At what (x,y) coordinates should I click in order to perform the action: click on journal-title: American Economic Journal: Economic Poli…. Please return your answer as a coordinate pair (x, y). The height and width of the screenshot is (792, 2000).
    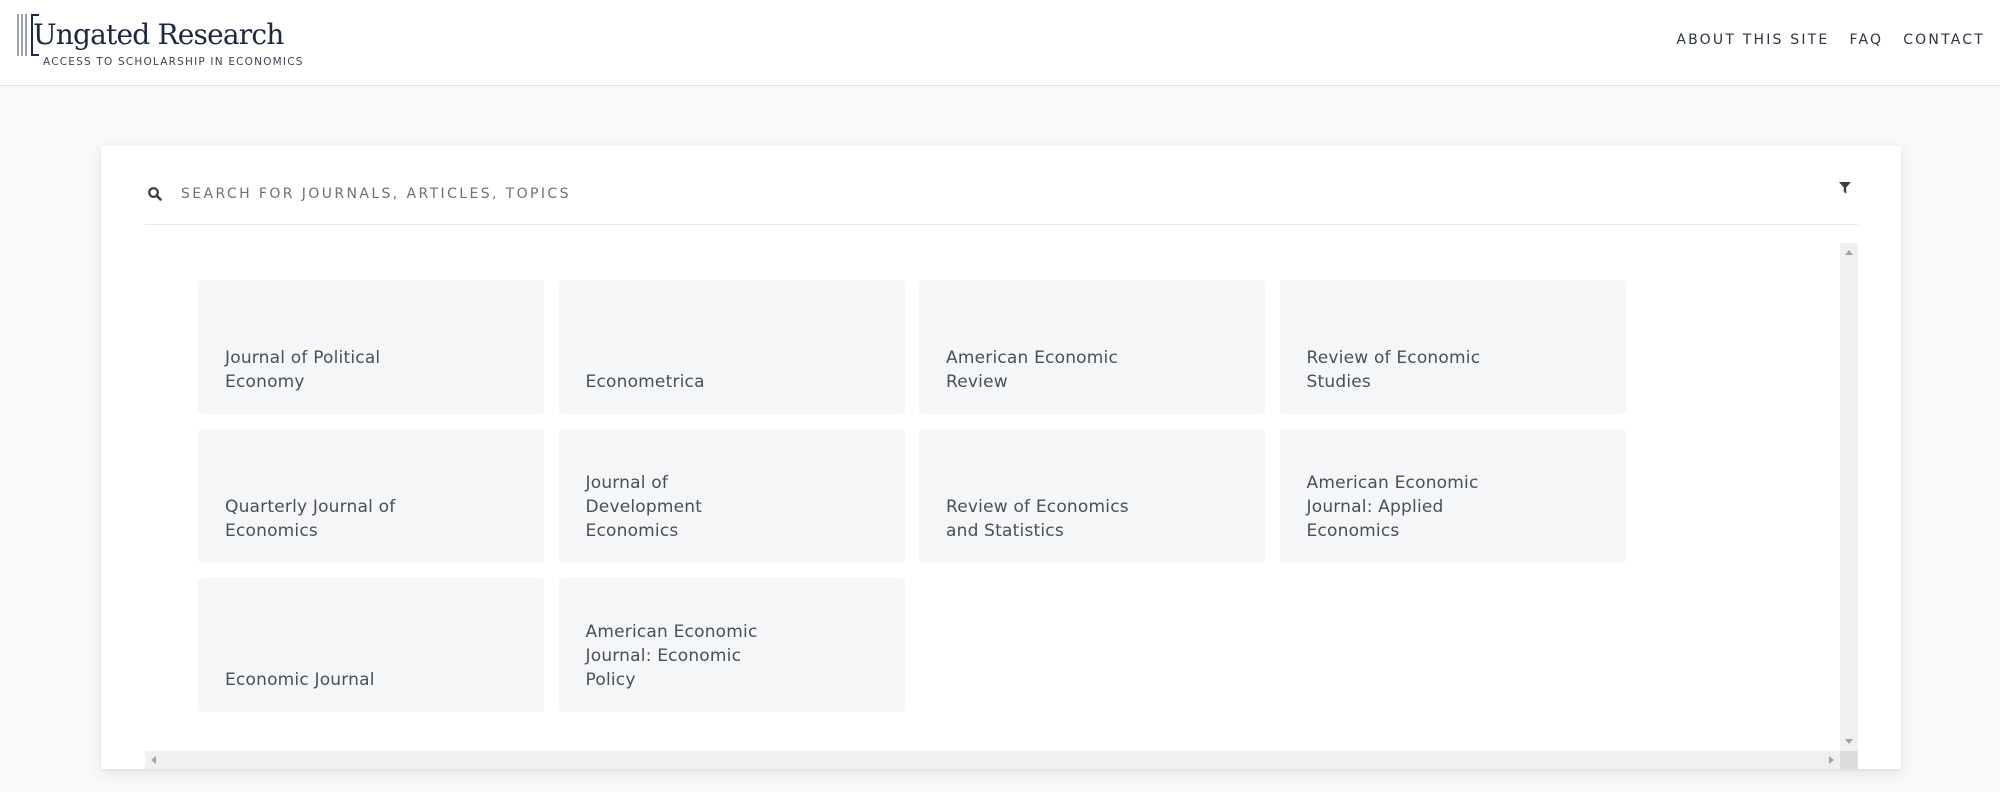
    Looking at the image, I should click on (671, 656).